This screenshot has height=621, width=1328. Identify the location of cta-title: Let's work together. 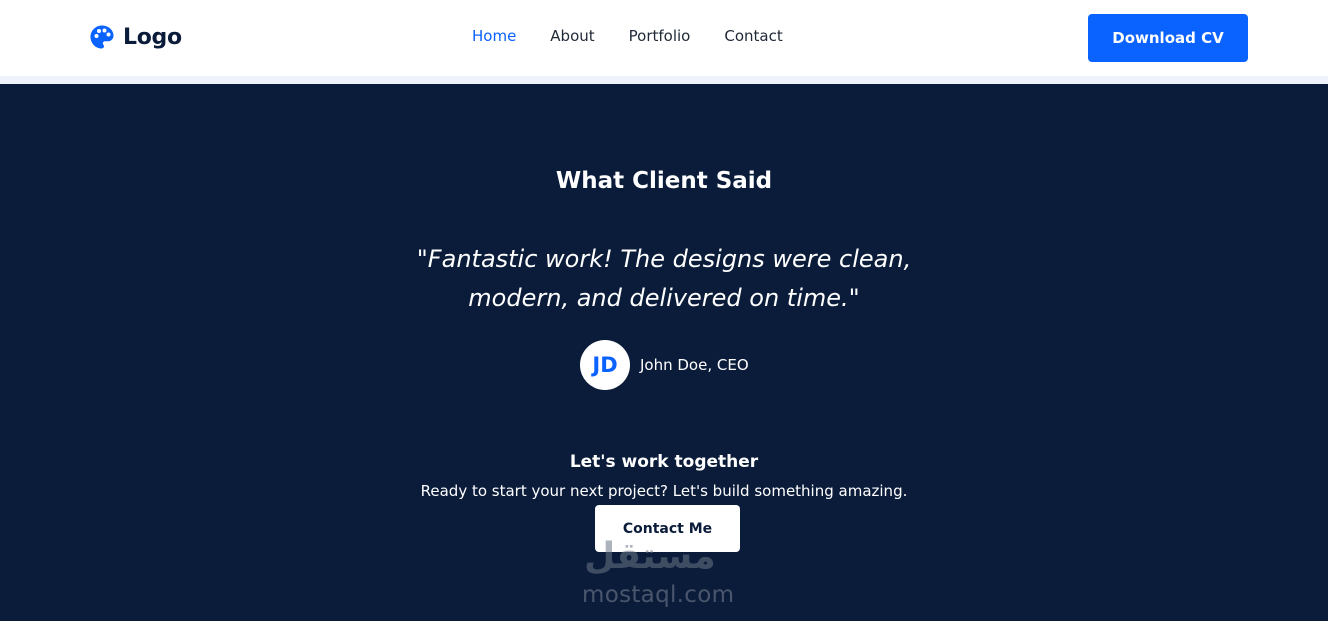
(664, 462).